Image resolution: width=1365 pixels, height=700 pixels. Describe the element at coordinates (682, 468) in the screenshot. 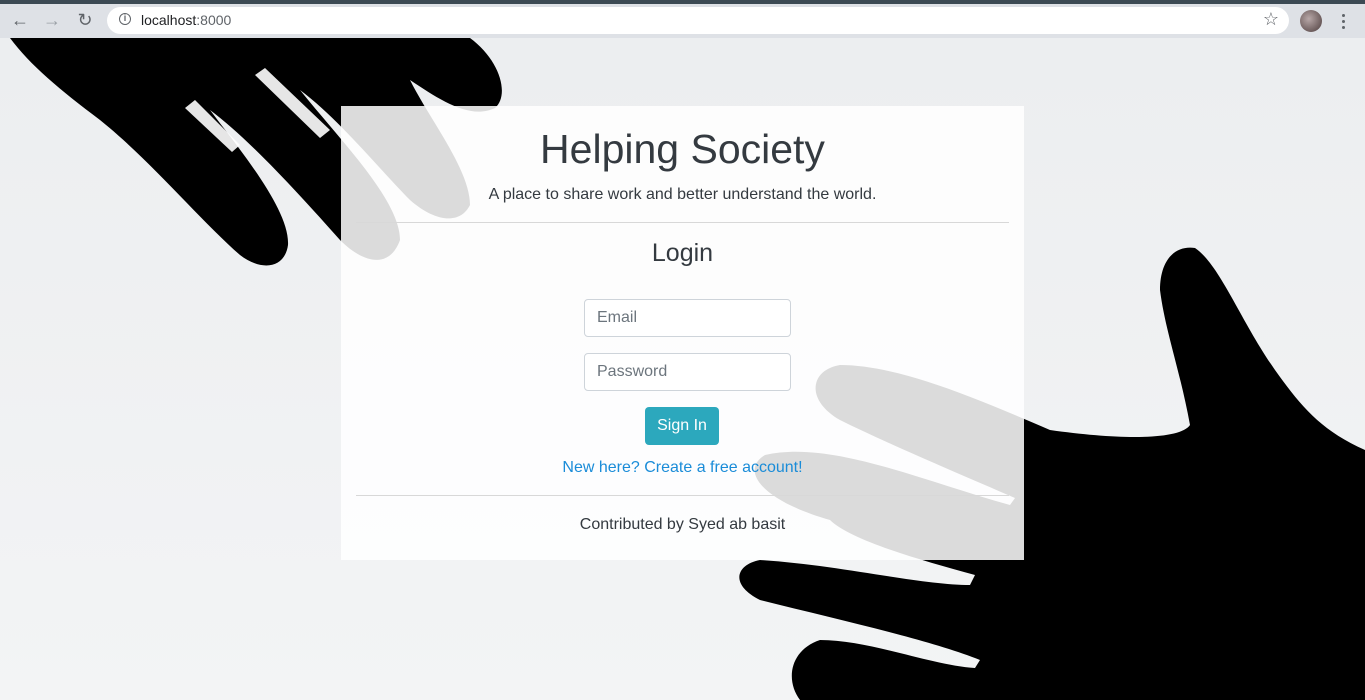

I see `create-account-link: New here? Create a free account!` at that location.